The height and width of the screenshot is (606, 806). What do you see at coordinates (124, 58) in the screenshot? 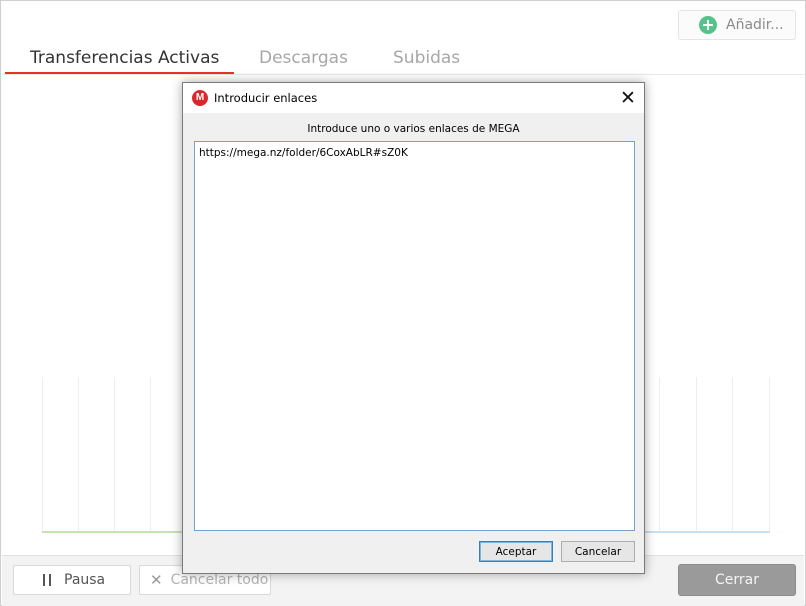
I see `tab-active-transfers: Transferencias Activas` at bounding box center [124, 58].